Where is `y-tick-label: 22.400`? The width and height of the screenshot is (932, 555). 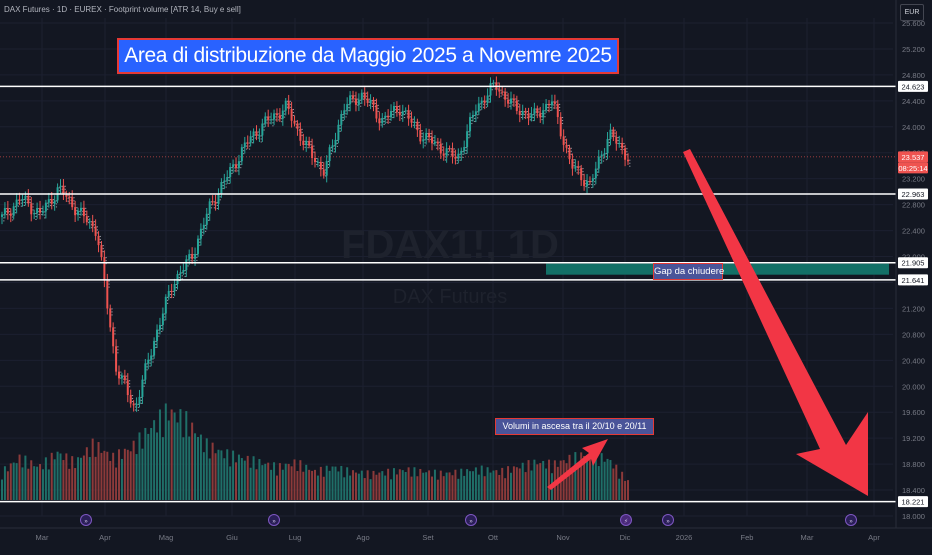 y-tick-label: 22.400 is located at coordinates (913, 231).